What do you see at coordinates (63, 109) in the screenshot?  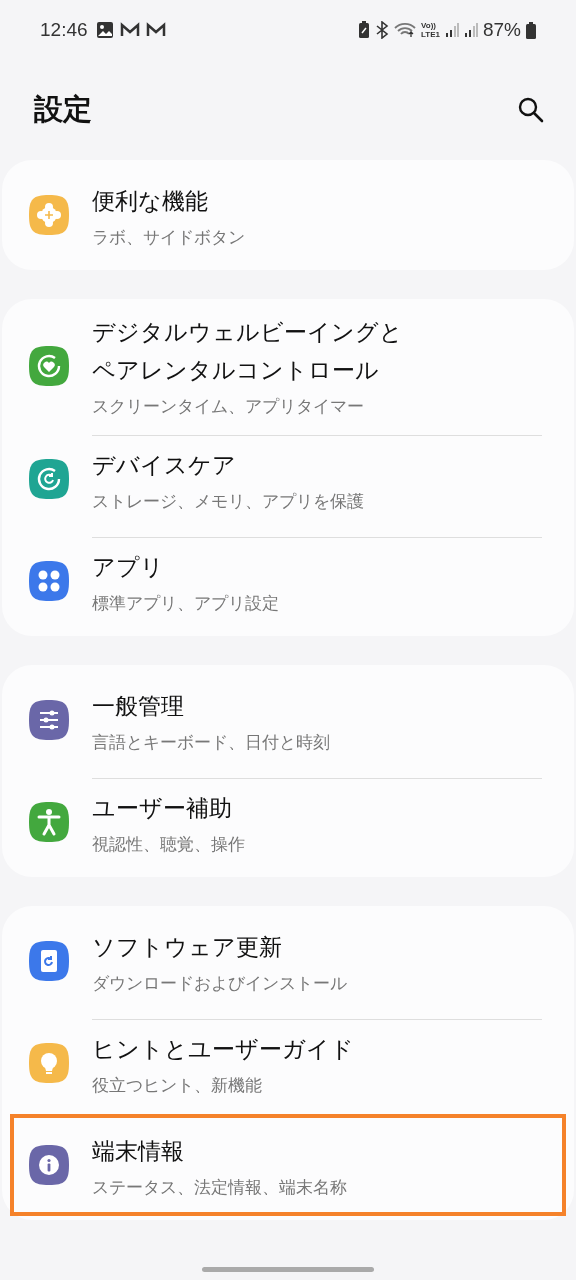 I see `page-title: 設定` at bounding box center [63, 109].